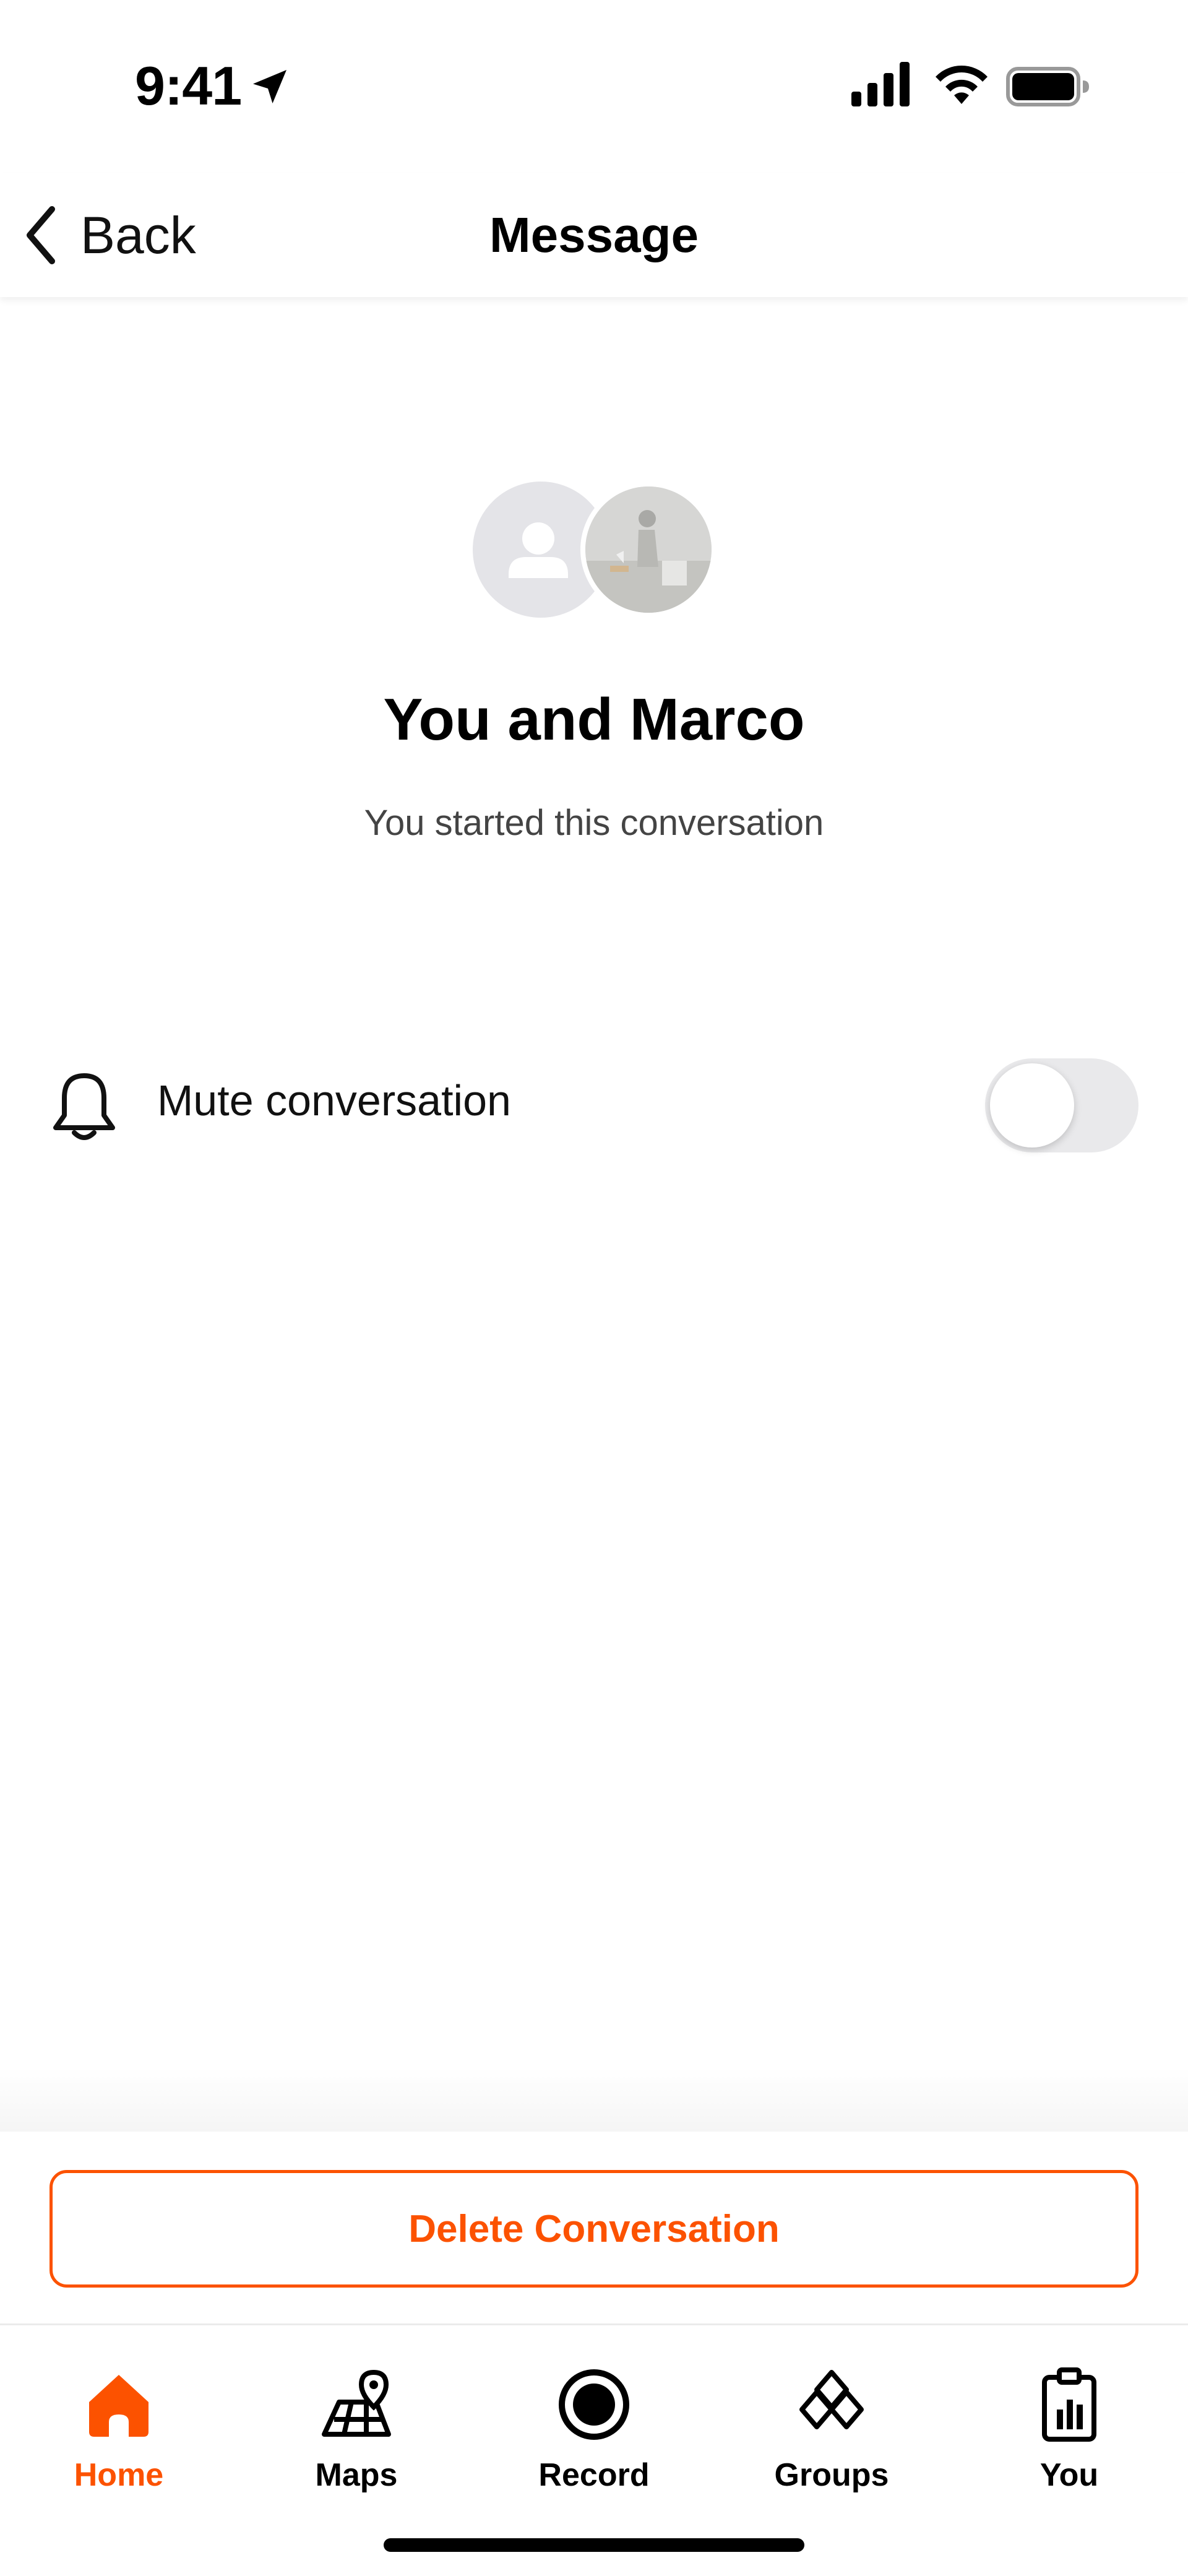  Describe the element at coordinates (84, 1106) in the screenshot. I see `bell-icon` at that location.